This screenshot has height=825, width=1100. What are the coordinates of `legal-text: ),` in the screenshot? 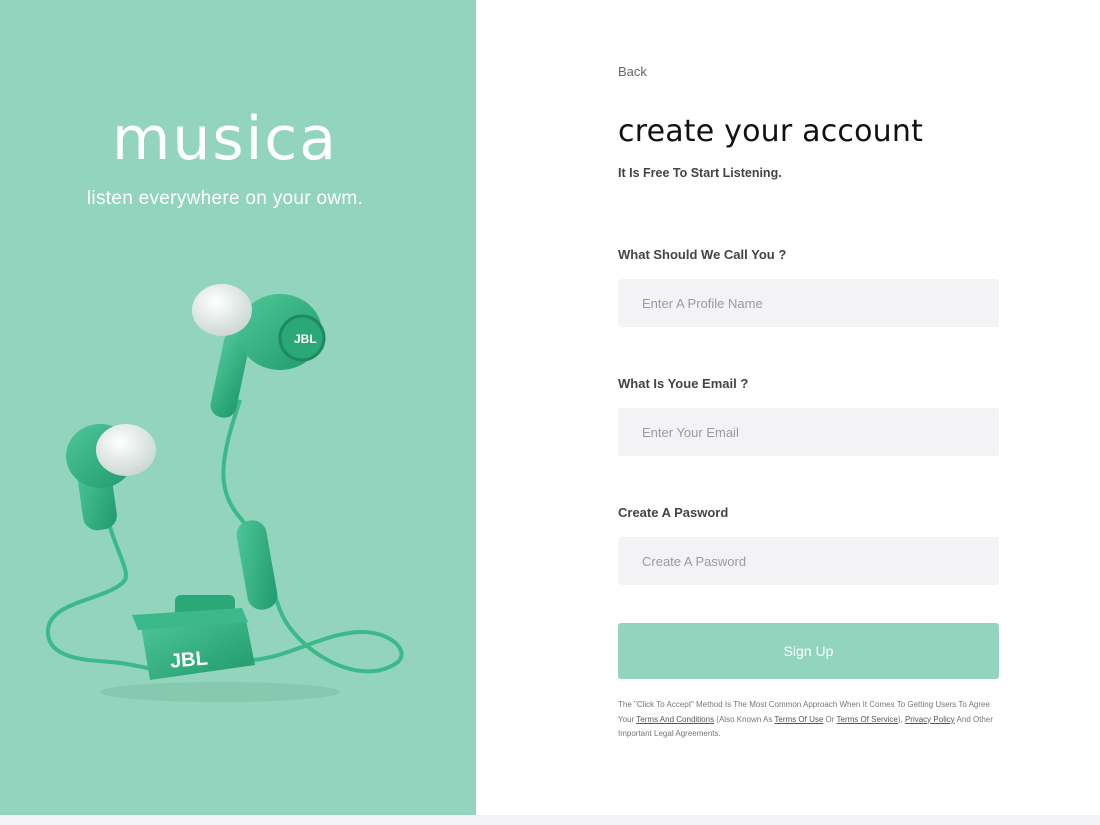 It's located at (901, 719).